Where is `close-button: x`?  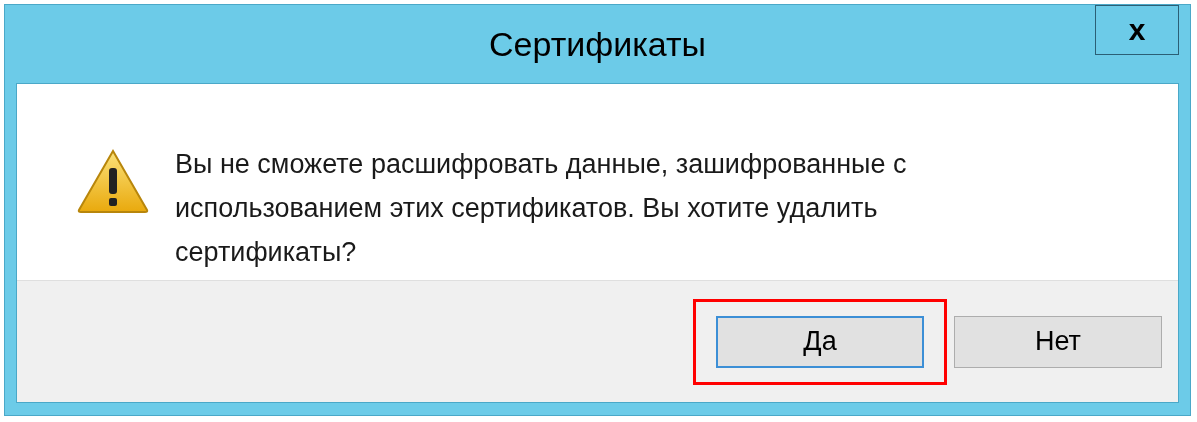
close-button: x is located at coordinates (1137, 30).